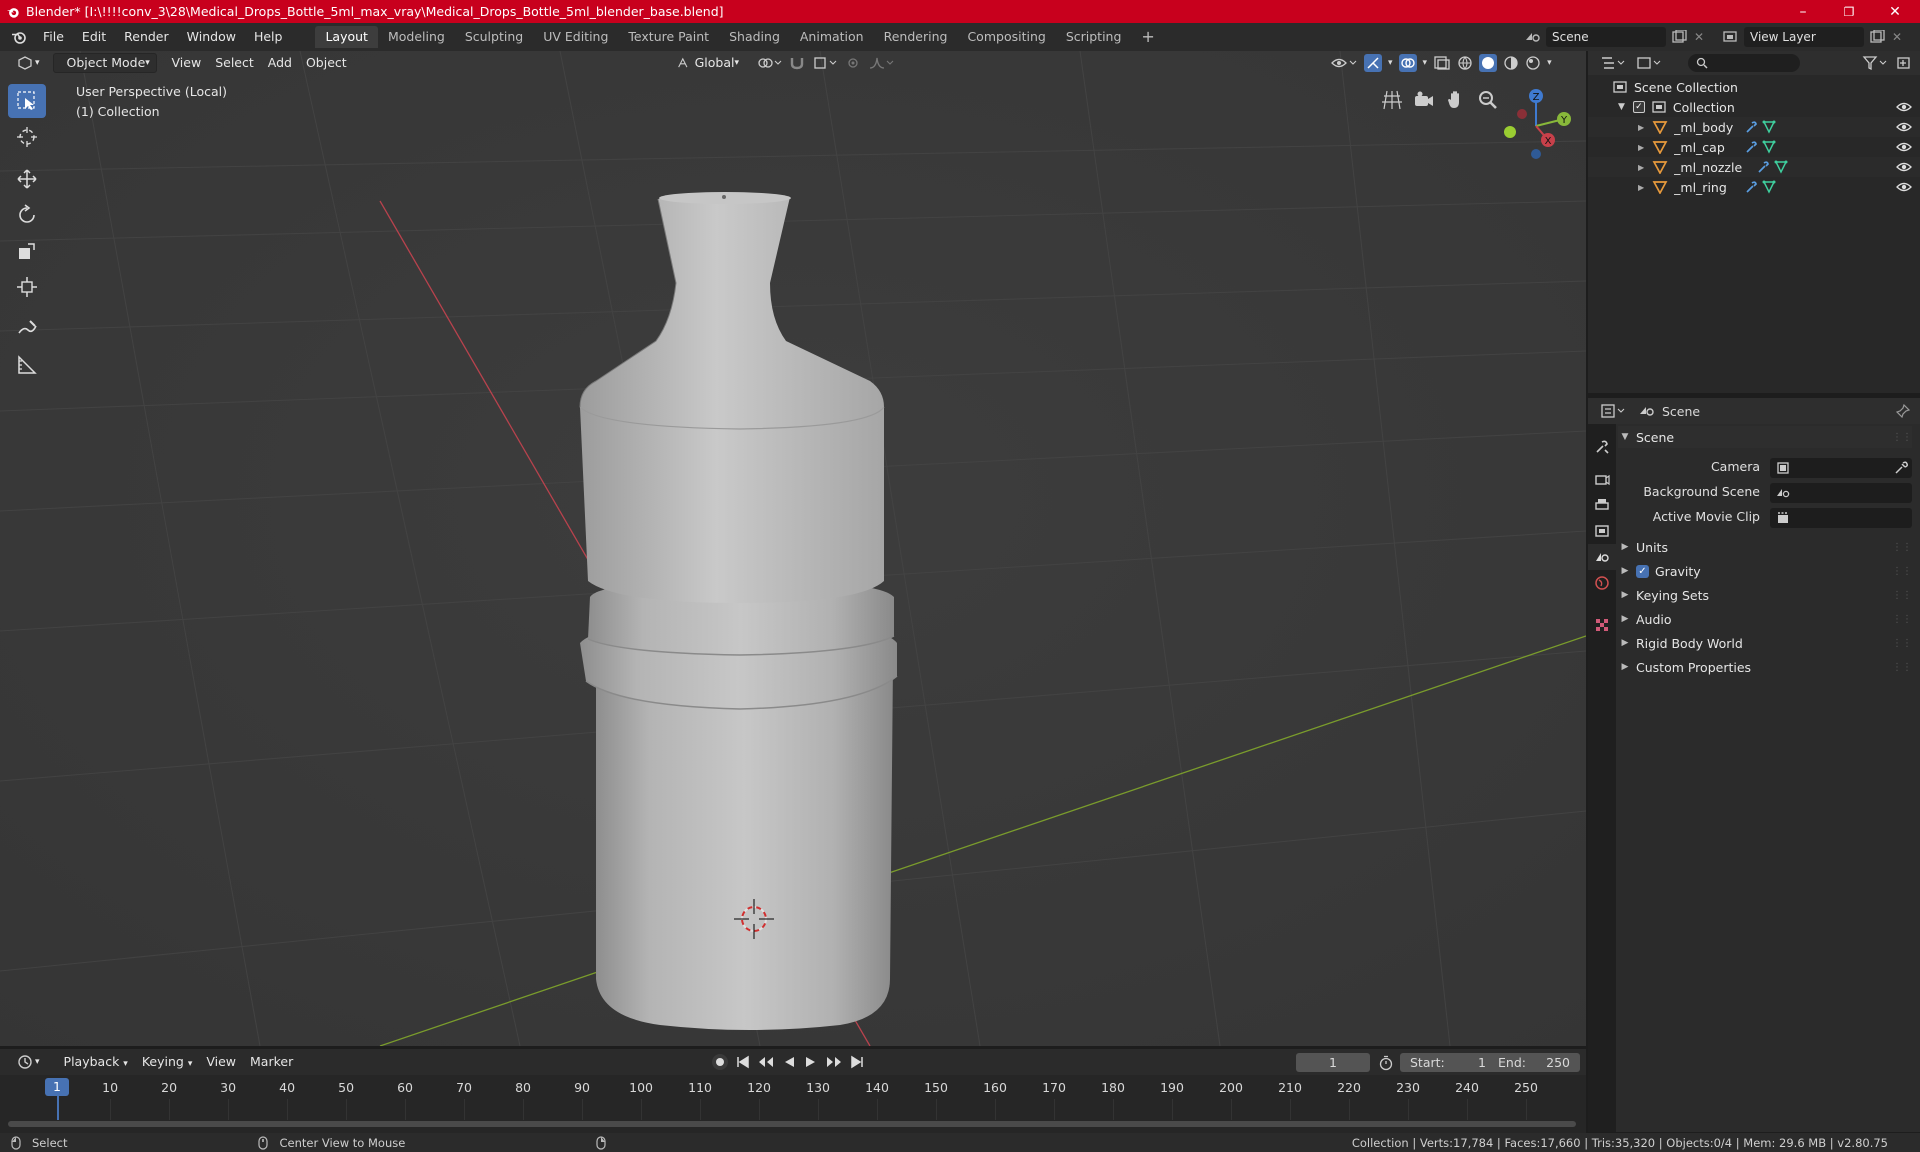  What do you see at coordinates (28, 63) in the screenshot?
I see `editor-type-button: ▾` at bounding box center [28, 63].